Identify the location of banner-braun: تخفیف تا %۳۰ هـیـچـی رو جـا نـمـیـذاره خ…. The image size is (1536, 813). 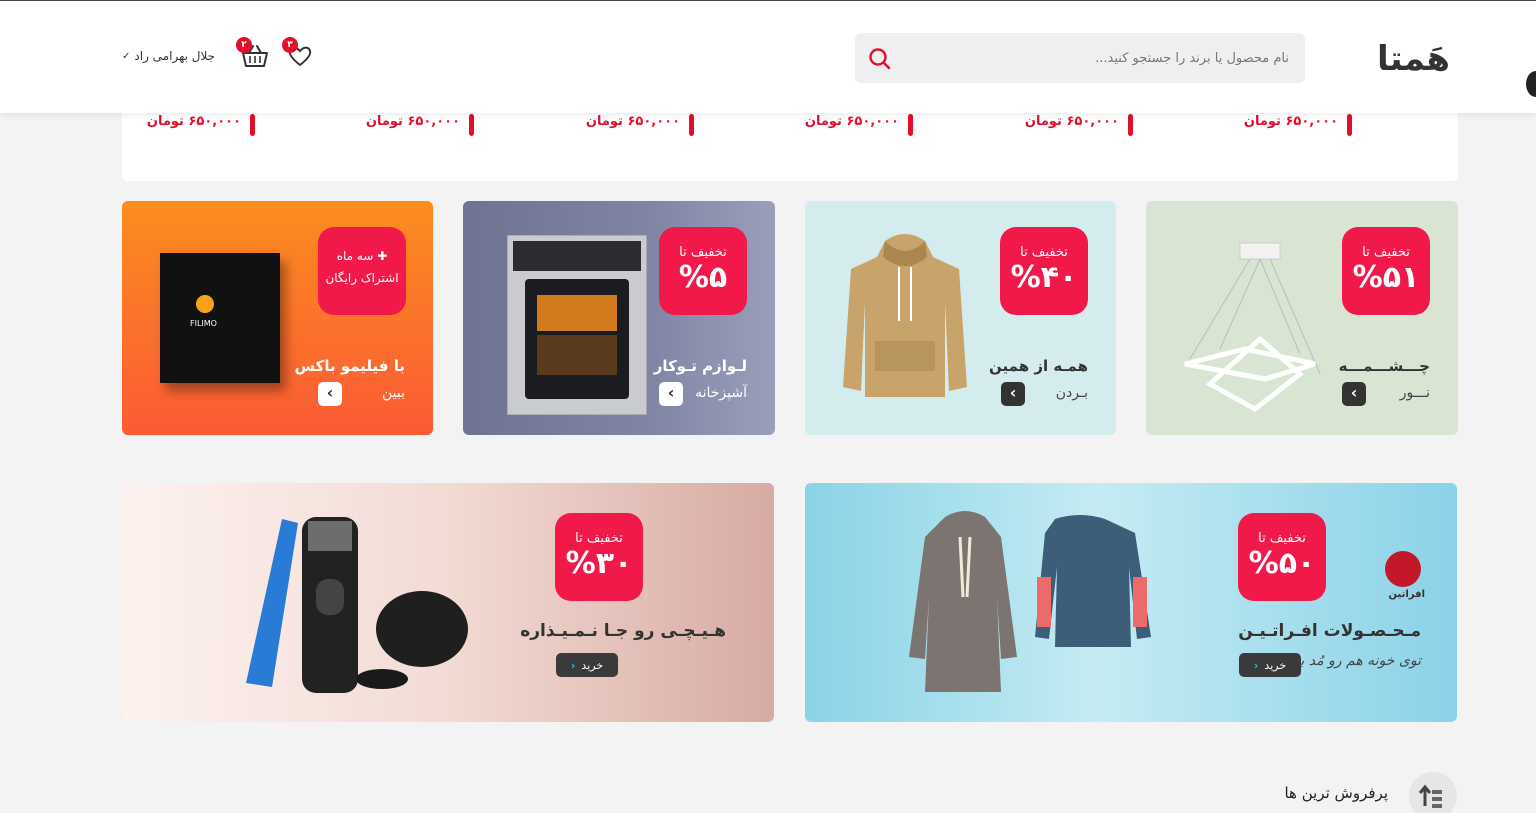
(448, 602).